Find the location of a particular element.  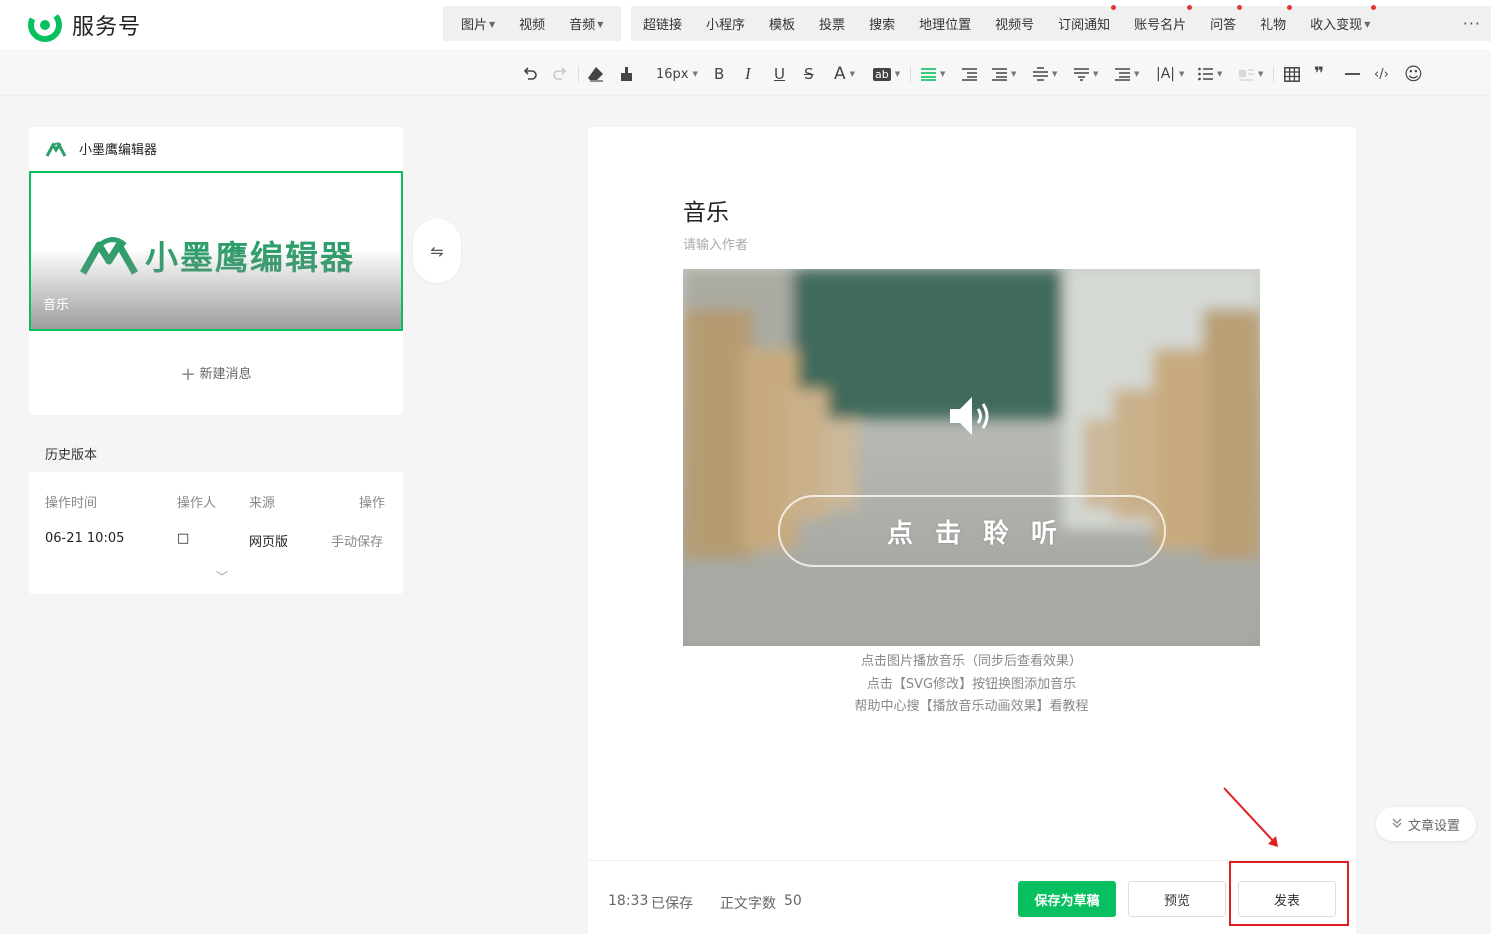

insert-menu-item: 账号名片 is located at coordinates (1160, 19).